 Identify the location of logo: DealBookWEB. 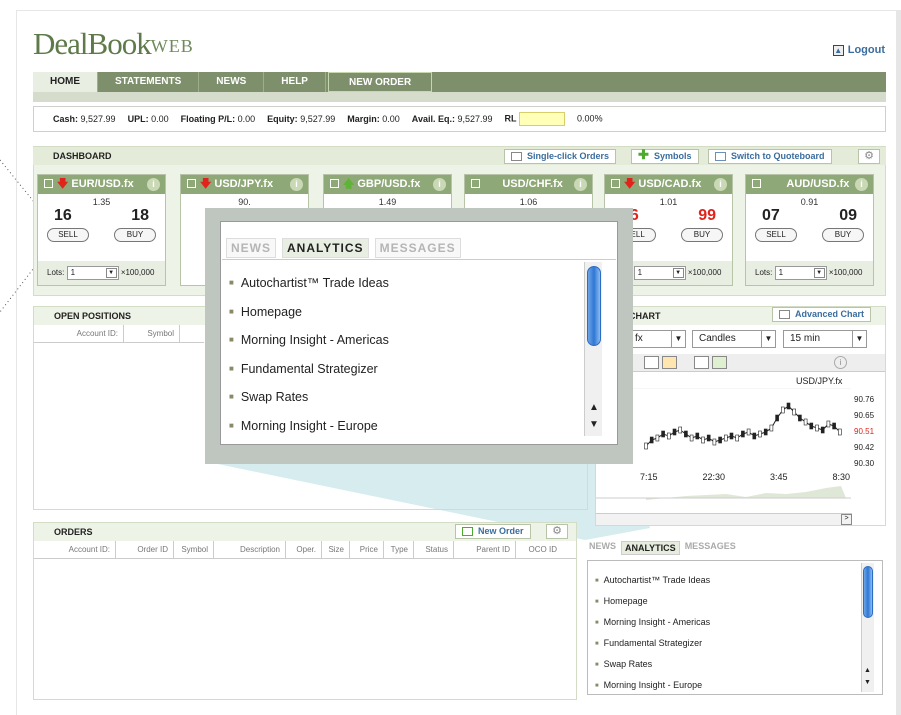
(113, 43).